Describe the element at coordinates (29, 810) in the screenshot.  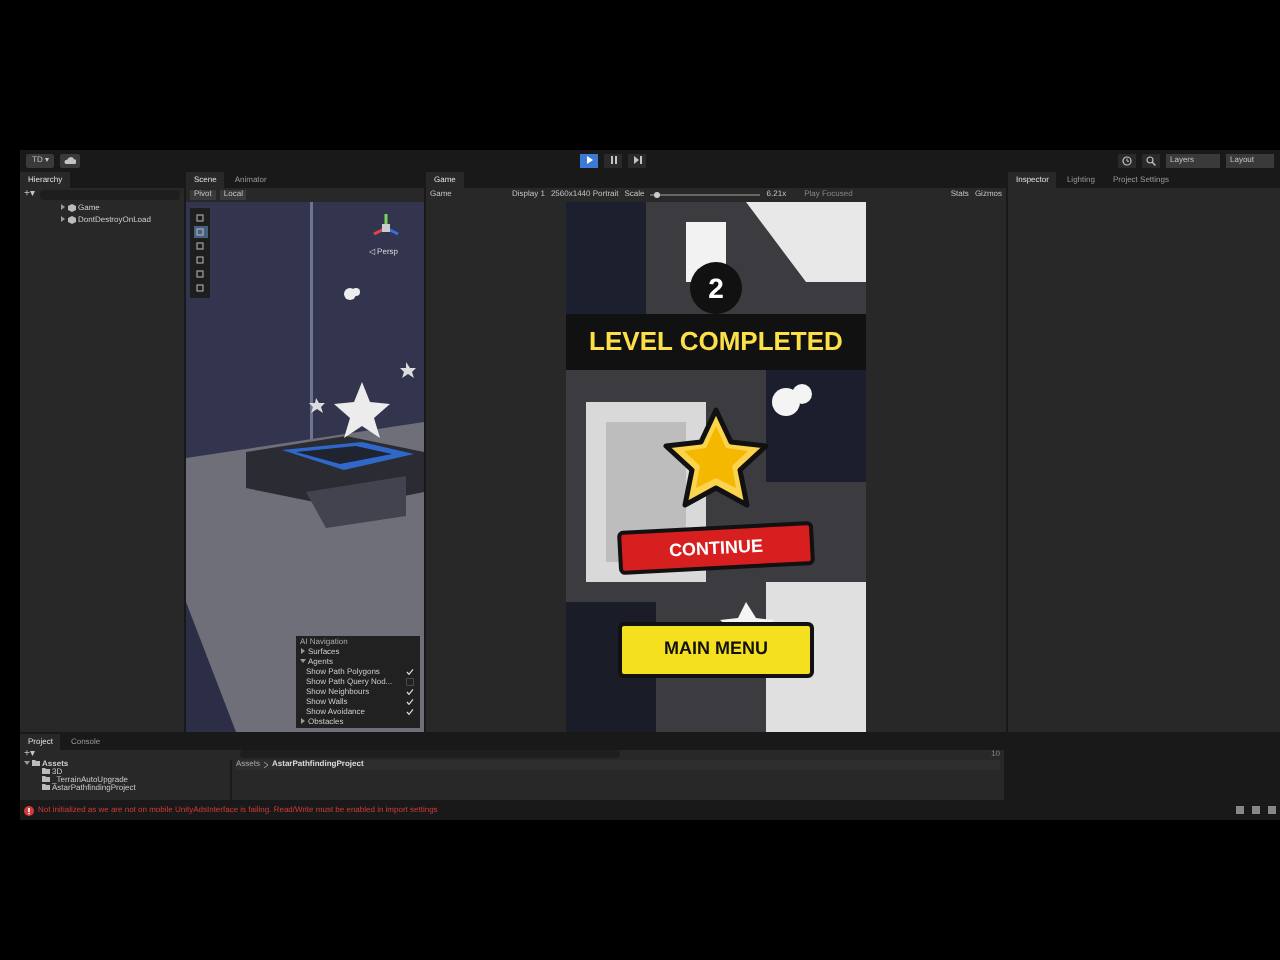
I see `error-icon` at that location.